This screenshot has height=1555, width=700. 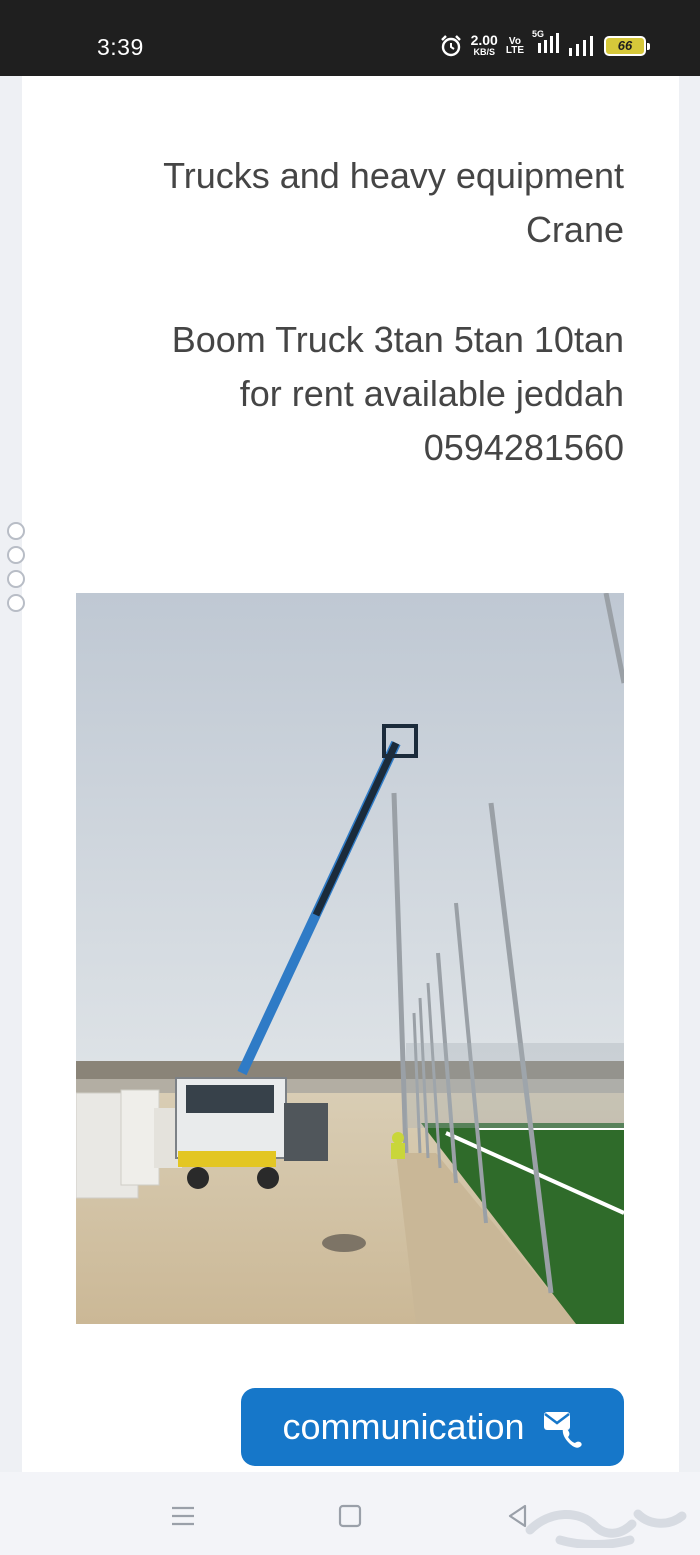 I want to click on status-bar: 3:39 2.00 KB/S Vo LTE 5G 66, so click(x=350, y=38).